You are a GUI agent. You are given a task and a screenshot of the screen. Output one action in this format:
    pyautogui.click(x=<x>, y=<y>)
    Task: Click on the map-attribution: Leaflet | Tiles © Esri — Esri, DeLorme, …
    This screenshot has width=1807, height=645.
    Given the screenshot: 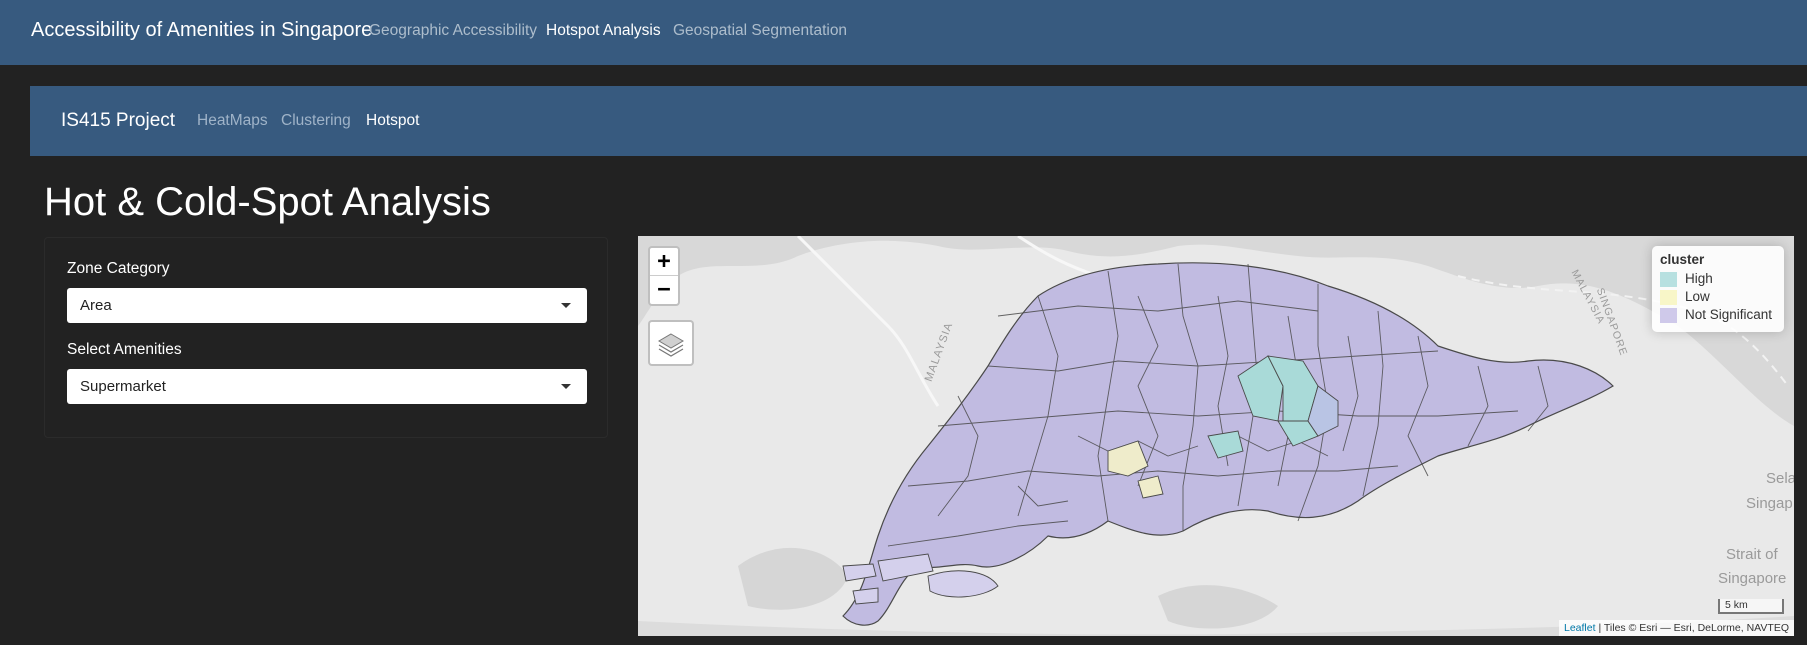 What is the action you would take?
    pyautogui.click(x=1676, y=628)
    